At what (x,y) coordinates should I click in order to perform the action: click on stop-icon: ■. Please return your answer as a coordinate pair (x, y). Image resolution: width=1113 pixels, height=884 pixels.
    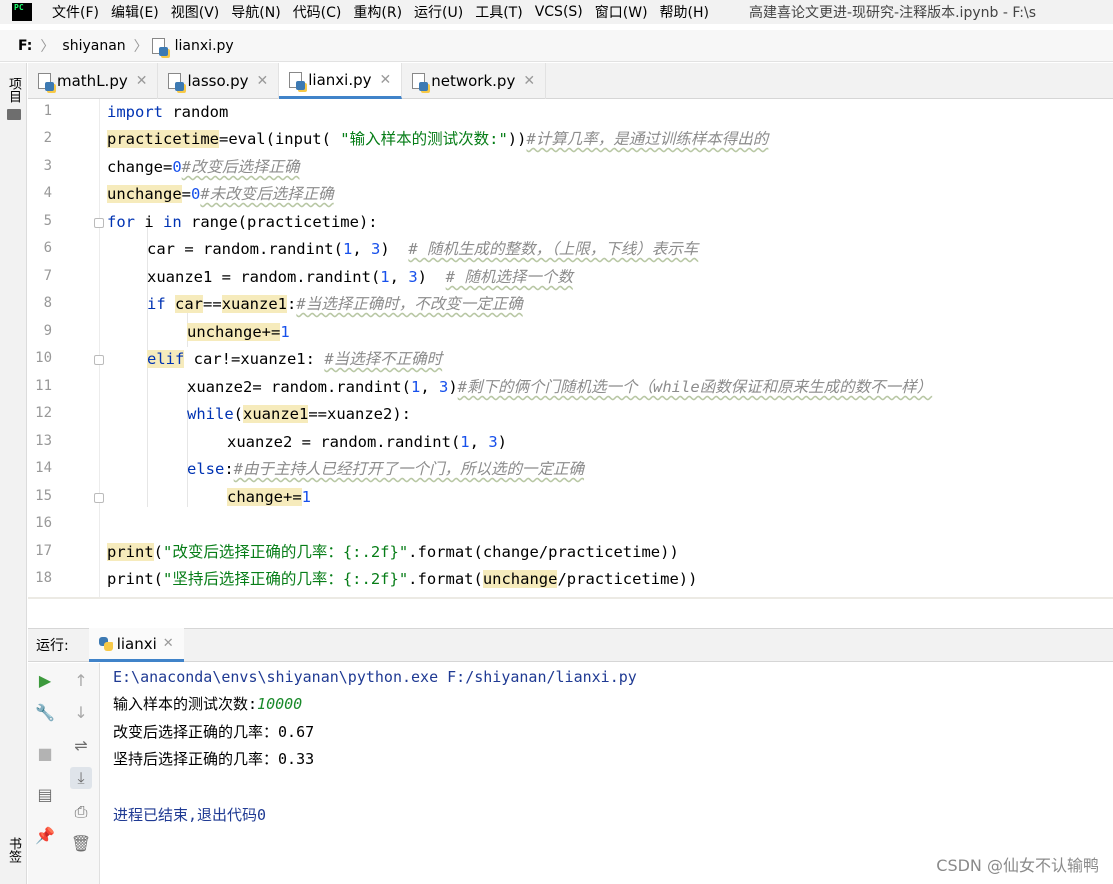
    Looking at the image, I should click on (45, 754).